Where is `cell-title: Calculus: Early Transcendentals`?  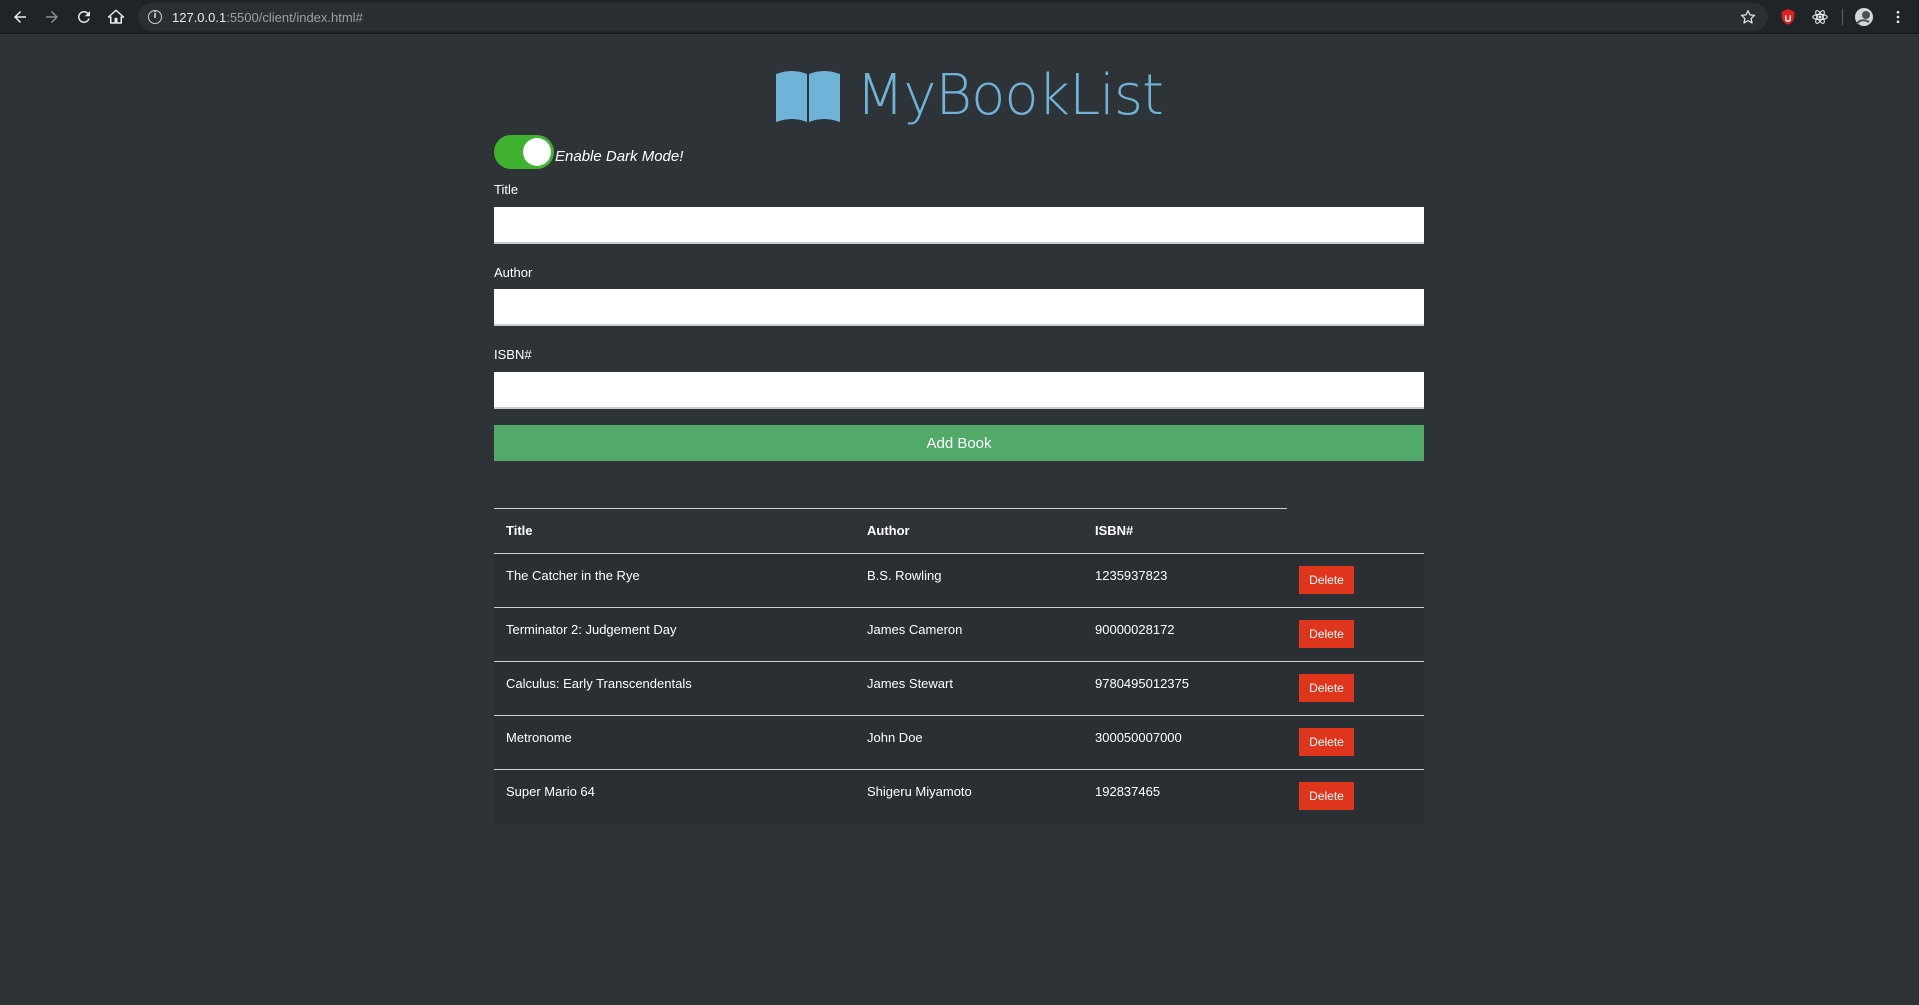
cell-title: Calculus: Early Transcendentals is located at coordinates (599, 683).